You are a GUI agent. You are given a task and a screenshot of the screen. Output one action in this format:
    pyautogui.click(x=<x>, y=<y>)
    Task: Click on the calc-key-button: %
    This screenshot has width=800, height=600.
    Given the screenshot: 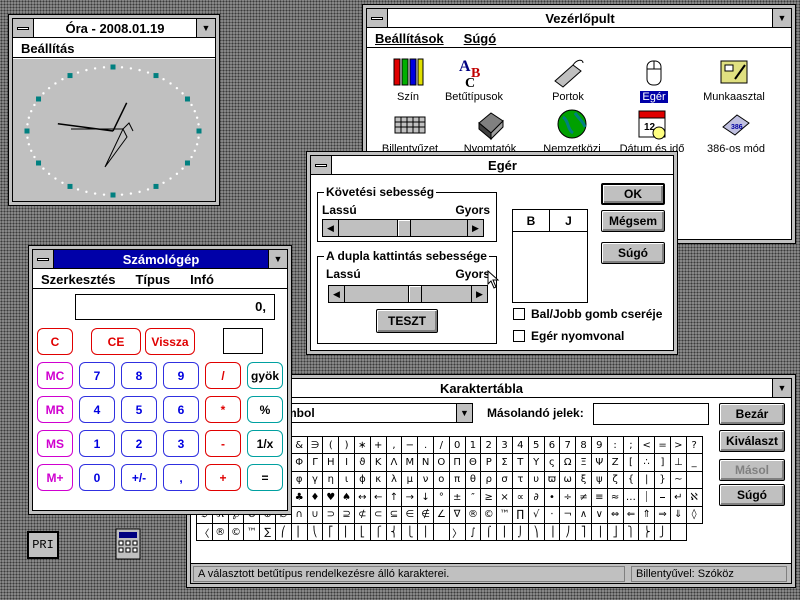 What is the action you would take?
    pyautogui.click(x=265, y=409)
    